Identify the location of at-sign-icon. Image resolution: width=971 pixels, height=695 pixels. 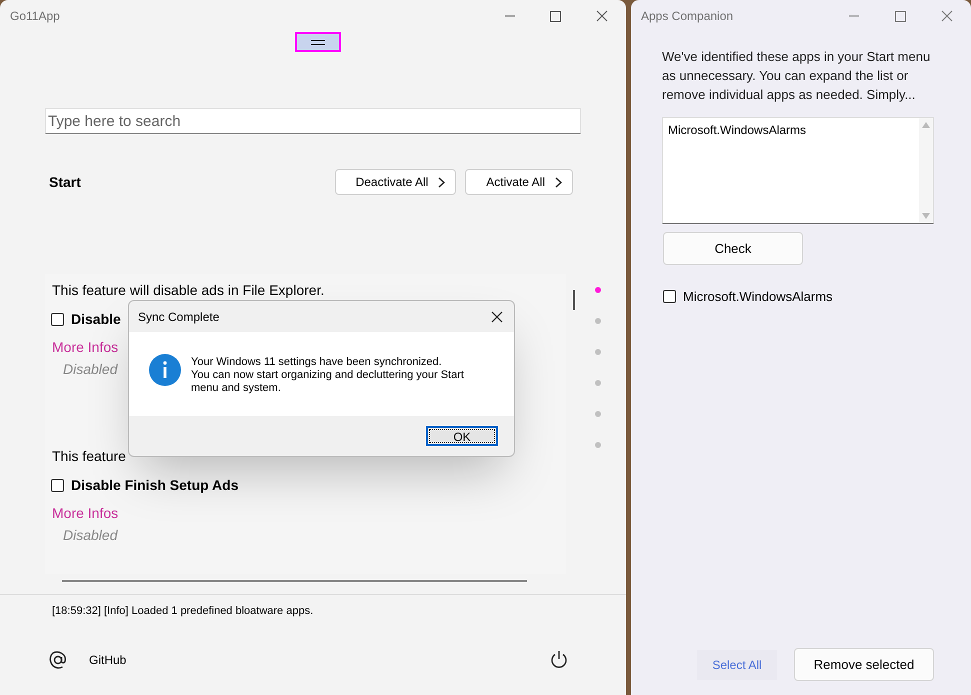
(58, 660).